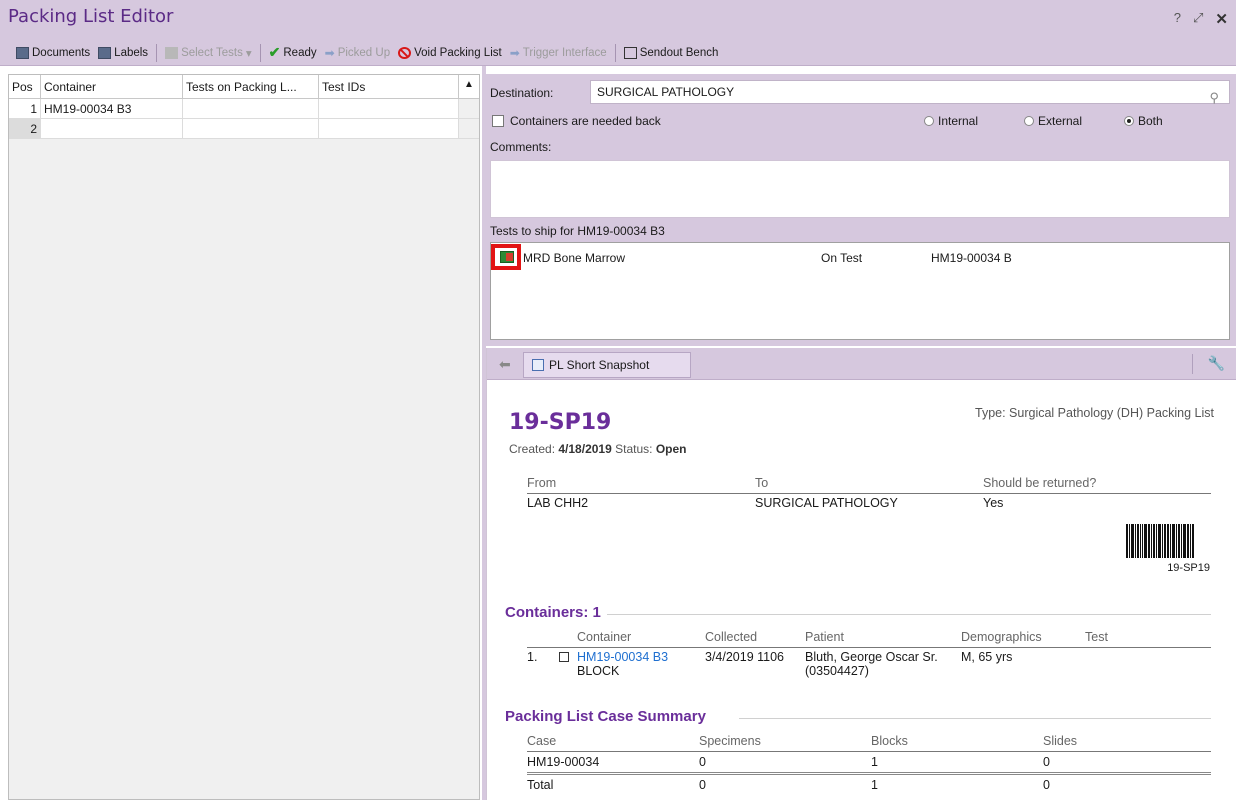 The height and width of the screenshot is (800, 1236). I want to click on from-to-values: LAB CHH2 SURGICAL PATHOLOGY Yes, so click(765, 503).